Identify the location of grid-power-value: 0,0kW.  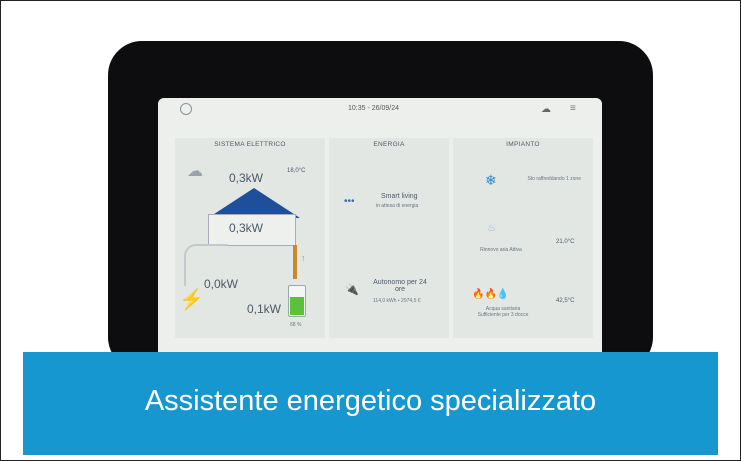
(221, 284).